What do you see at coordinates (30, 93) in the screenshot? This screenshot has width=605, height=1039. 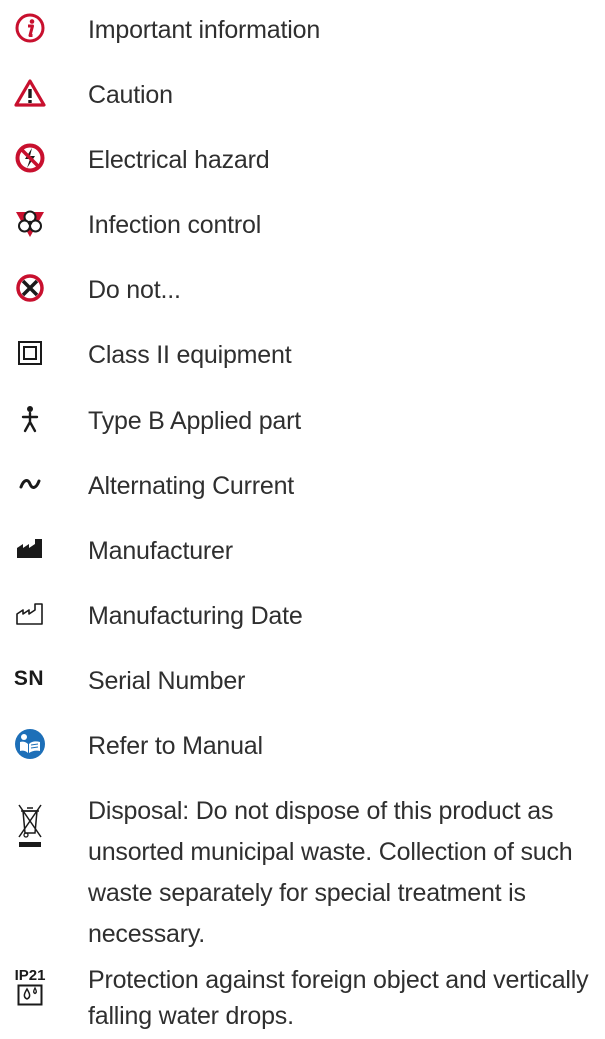 I see `caution-icon` at bounding box center [30, 93].